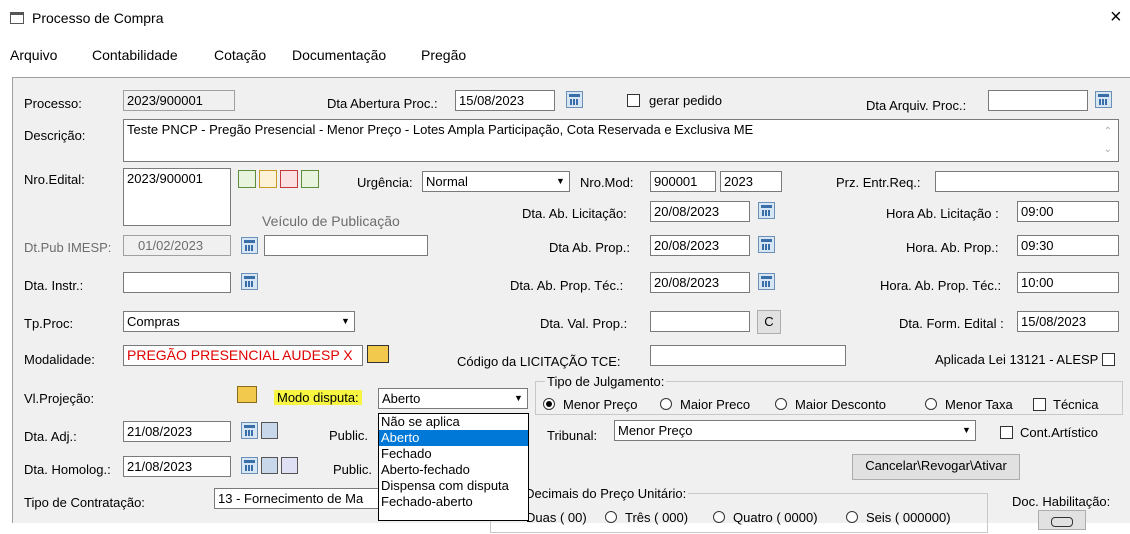 The width and height of the screenshot is (1130, 534). I want to click on public-label: Public., so click(353, 469).